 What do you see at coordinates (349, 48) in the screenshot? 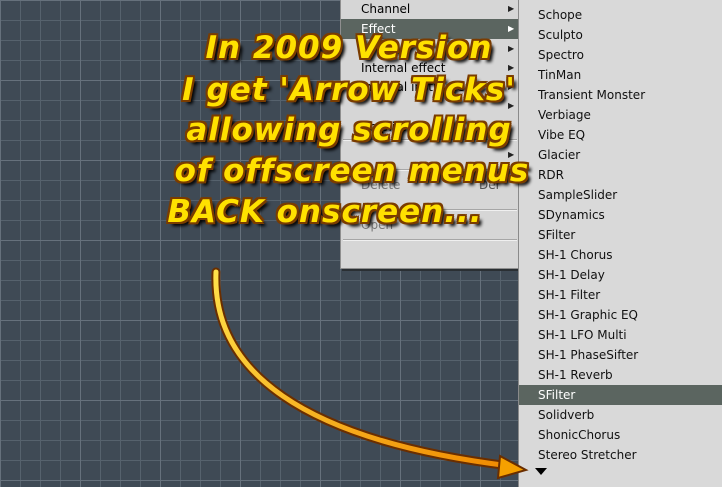
I see `annotation-line: In 2009 Version` at bounding box center [349, 48].